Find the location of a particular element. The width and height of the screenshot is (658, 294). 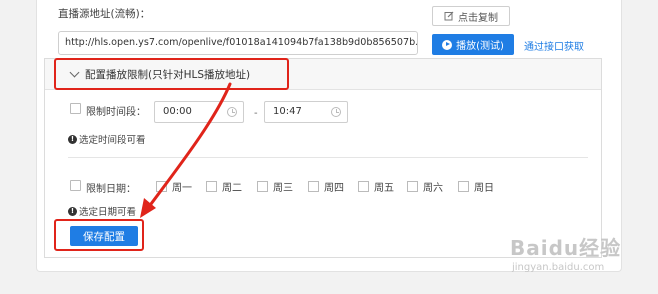

play-button-label: 播放(测试) is located at coordinates (480, 46).